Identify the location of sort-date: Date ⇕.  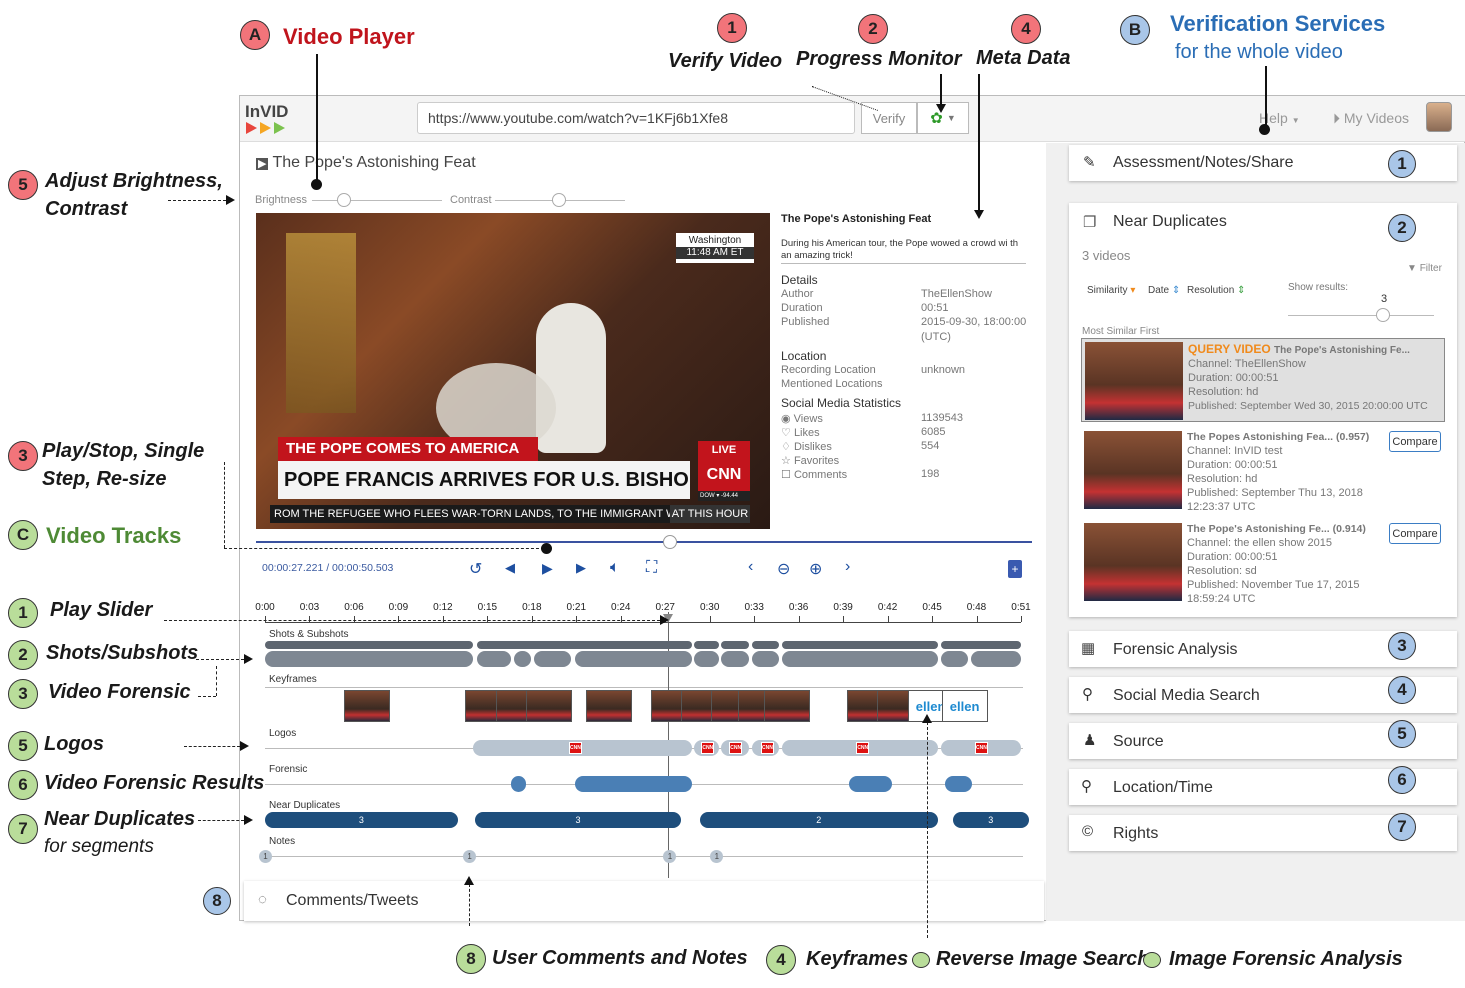
(1164, 290).